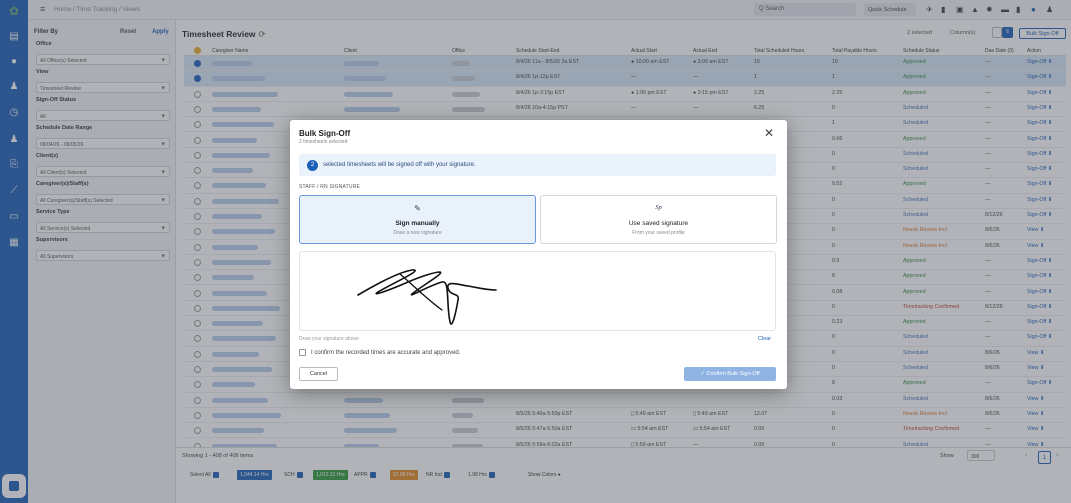 The image size is (1071, 503). I want to click on dialog-title: Bulk Sign-Off, so click(325, 133).